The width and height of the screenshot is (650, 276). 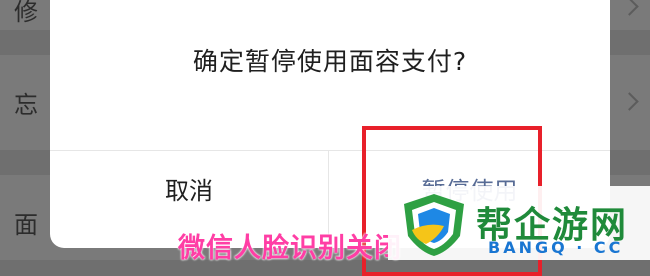 I want to click on dialog-title: 确定暂停使用面容支付?, so click(x=330, y=61).